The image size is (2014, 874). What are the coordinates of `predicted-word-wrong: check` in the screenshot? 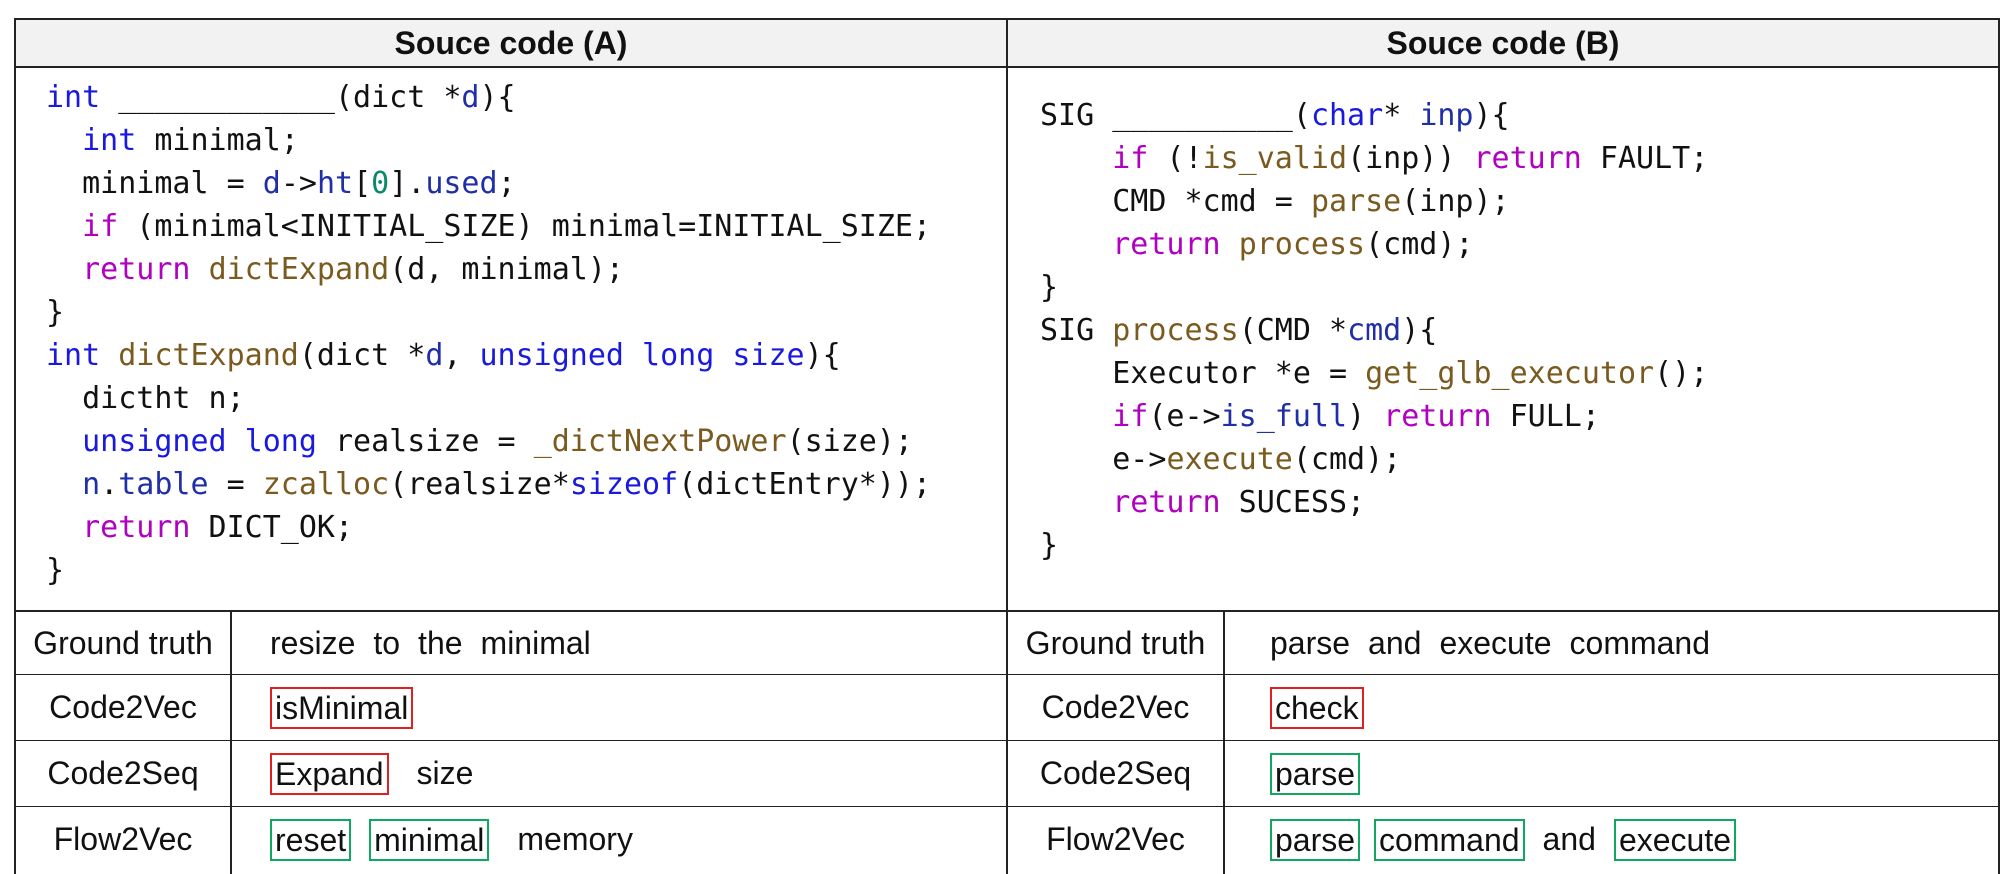 It's located at (1317, 707).